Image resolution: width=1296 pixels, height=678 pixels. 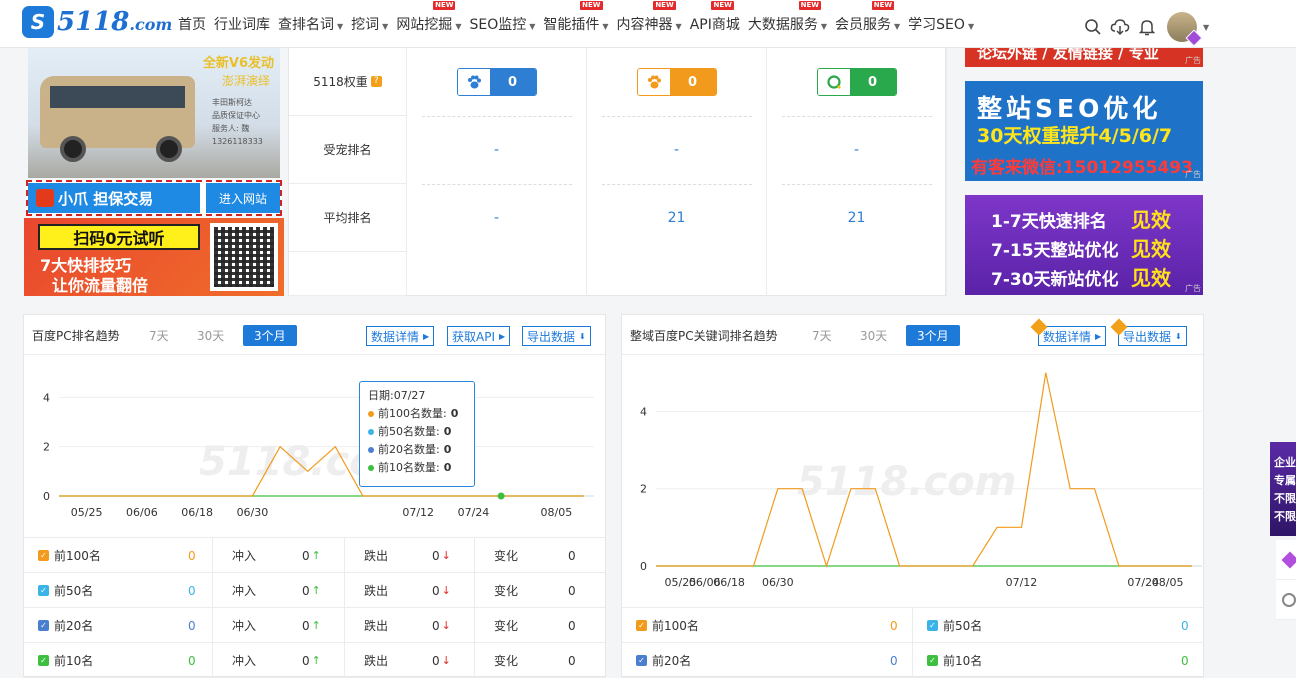 I want to click on nav-item: SEO监控 ▼, so click(x=502, y=24).